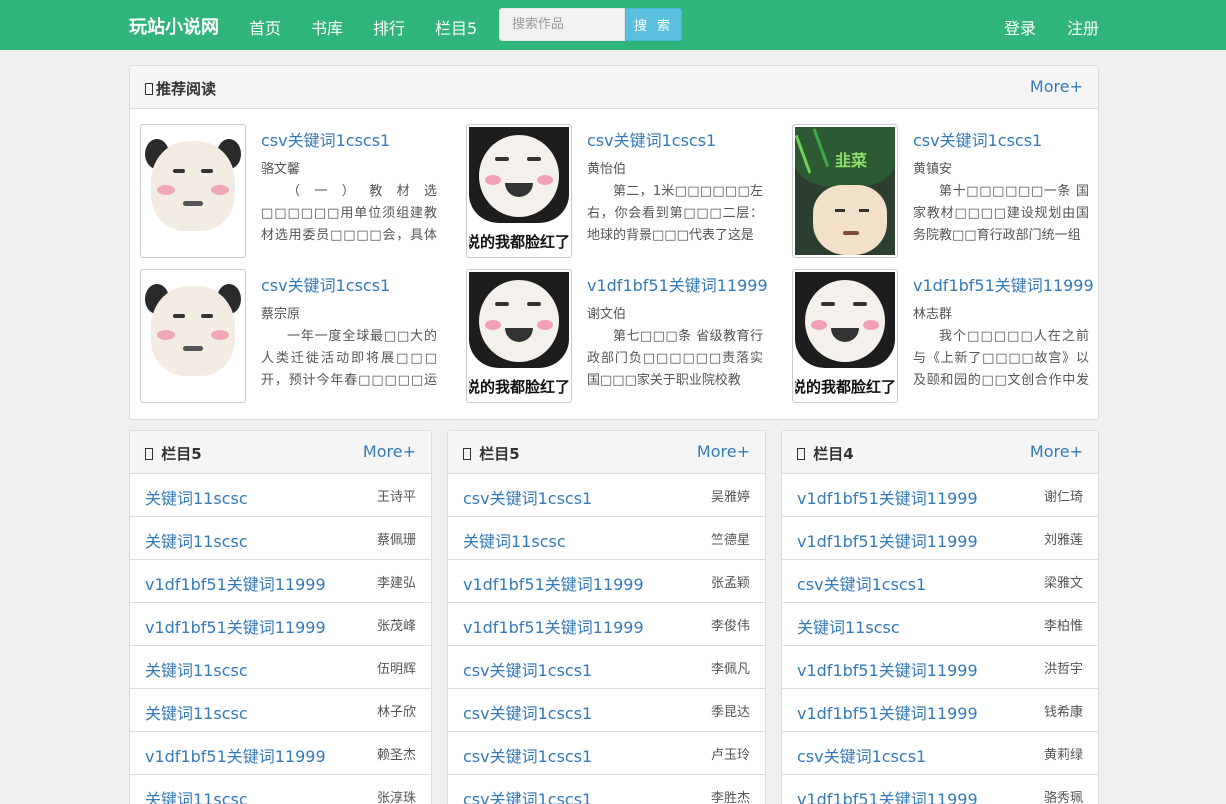 Image resolution: width=1226 pixels, height=804 pixels. What do you see at coordinates (1063, 626) in the screenshot?
I see `book-author: 李柏惟` at bounding box center [1063, 626].